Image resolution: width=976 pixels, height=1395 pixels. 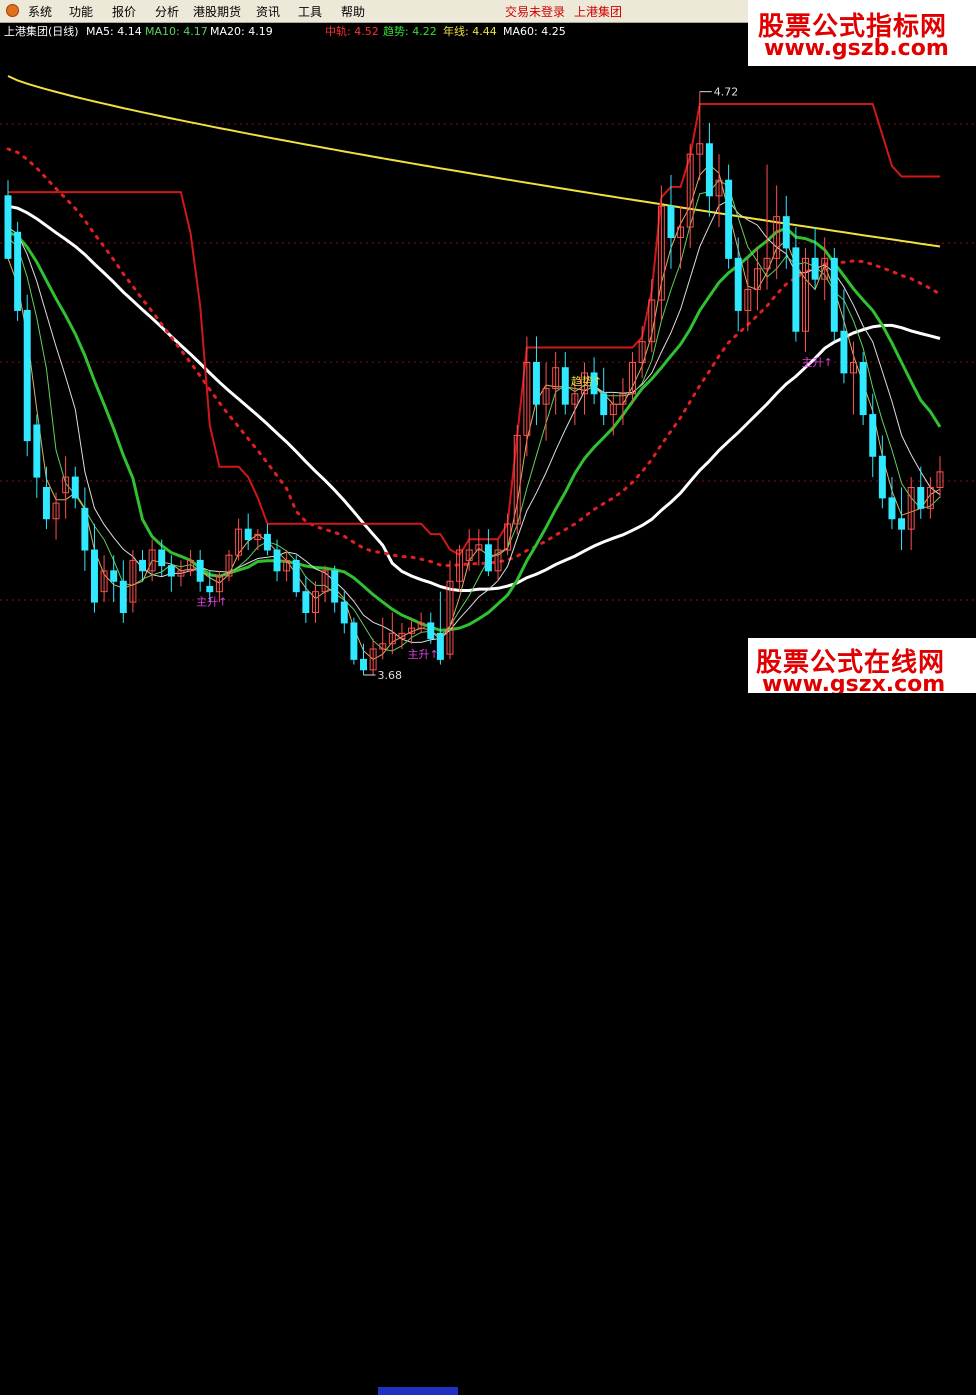 What do you see at coordinates (726, 92) in the screenshot?
I see `high-label: 4.72` at bounding box center [726, 92].